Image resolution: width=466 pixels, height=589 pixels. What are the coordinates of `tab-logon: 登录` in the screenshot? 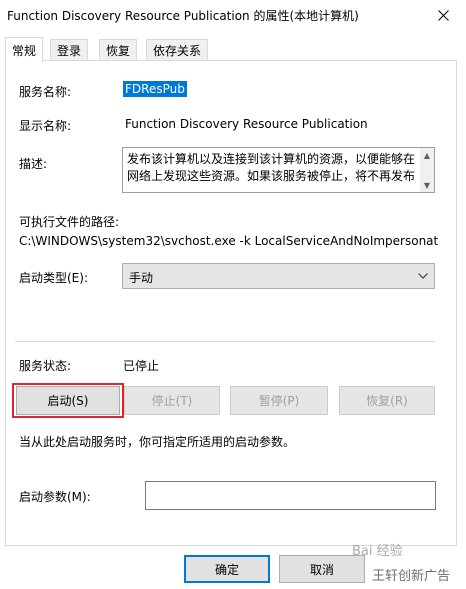 It's located at (69, 50).